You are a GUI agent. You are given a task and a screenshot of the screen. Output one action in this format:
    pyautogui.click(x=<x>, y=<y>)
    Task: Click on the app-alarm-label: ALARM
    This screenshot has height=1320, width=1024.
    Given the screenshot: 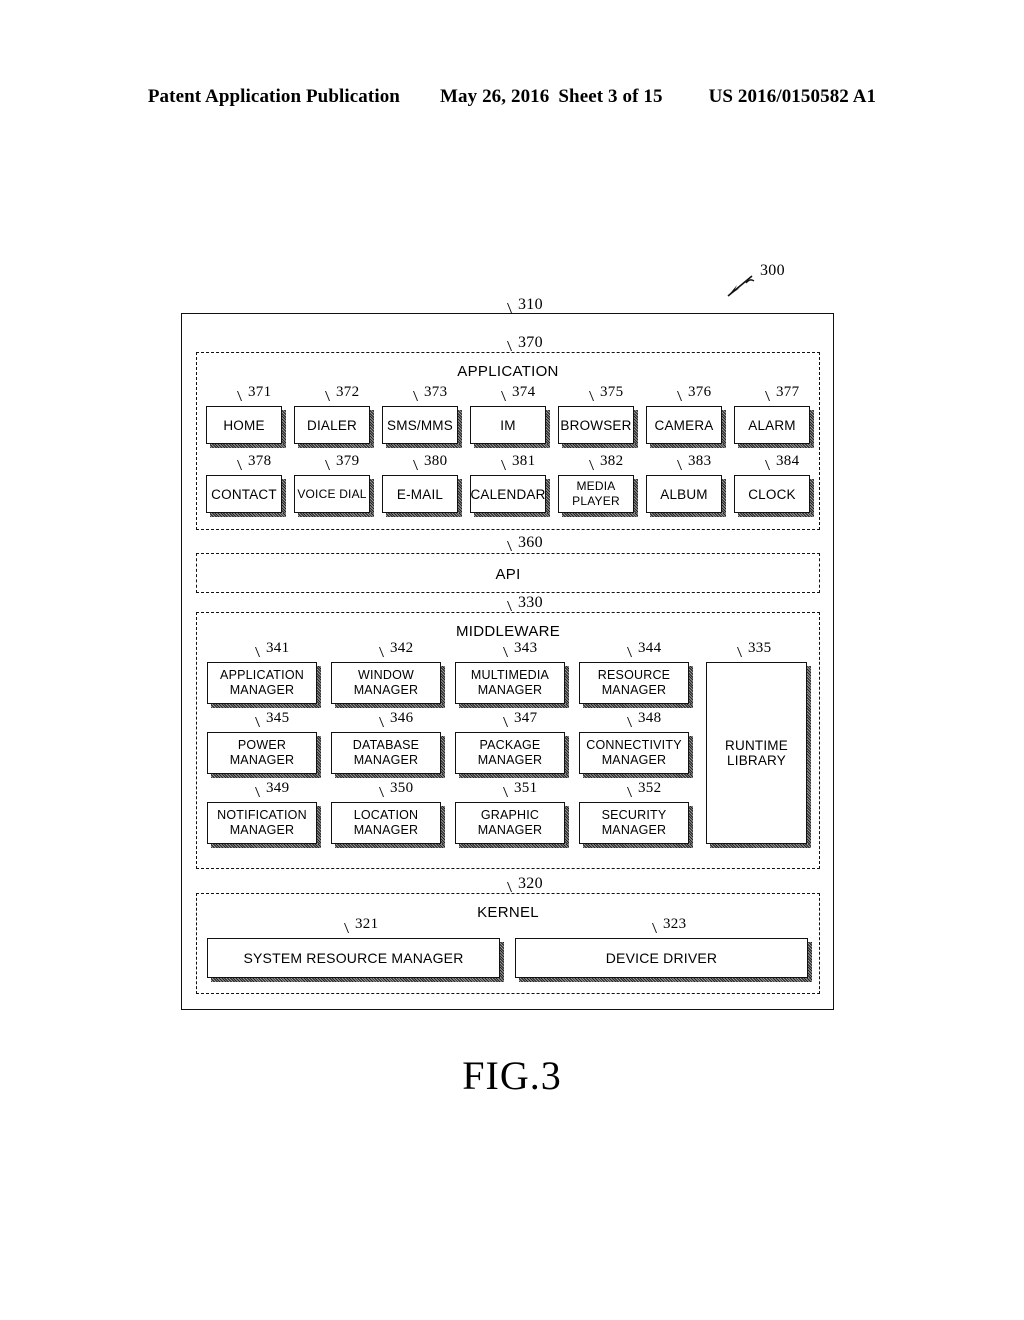 What is the action you would take?
    pyautogui.click(x=772, y=425)
    